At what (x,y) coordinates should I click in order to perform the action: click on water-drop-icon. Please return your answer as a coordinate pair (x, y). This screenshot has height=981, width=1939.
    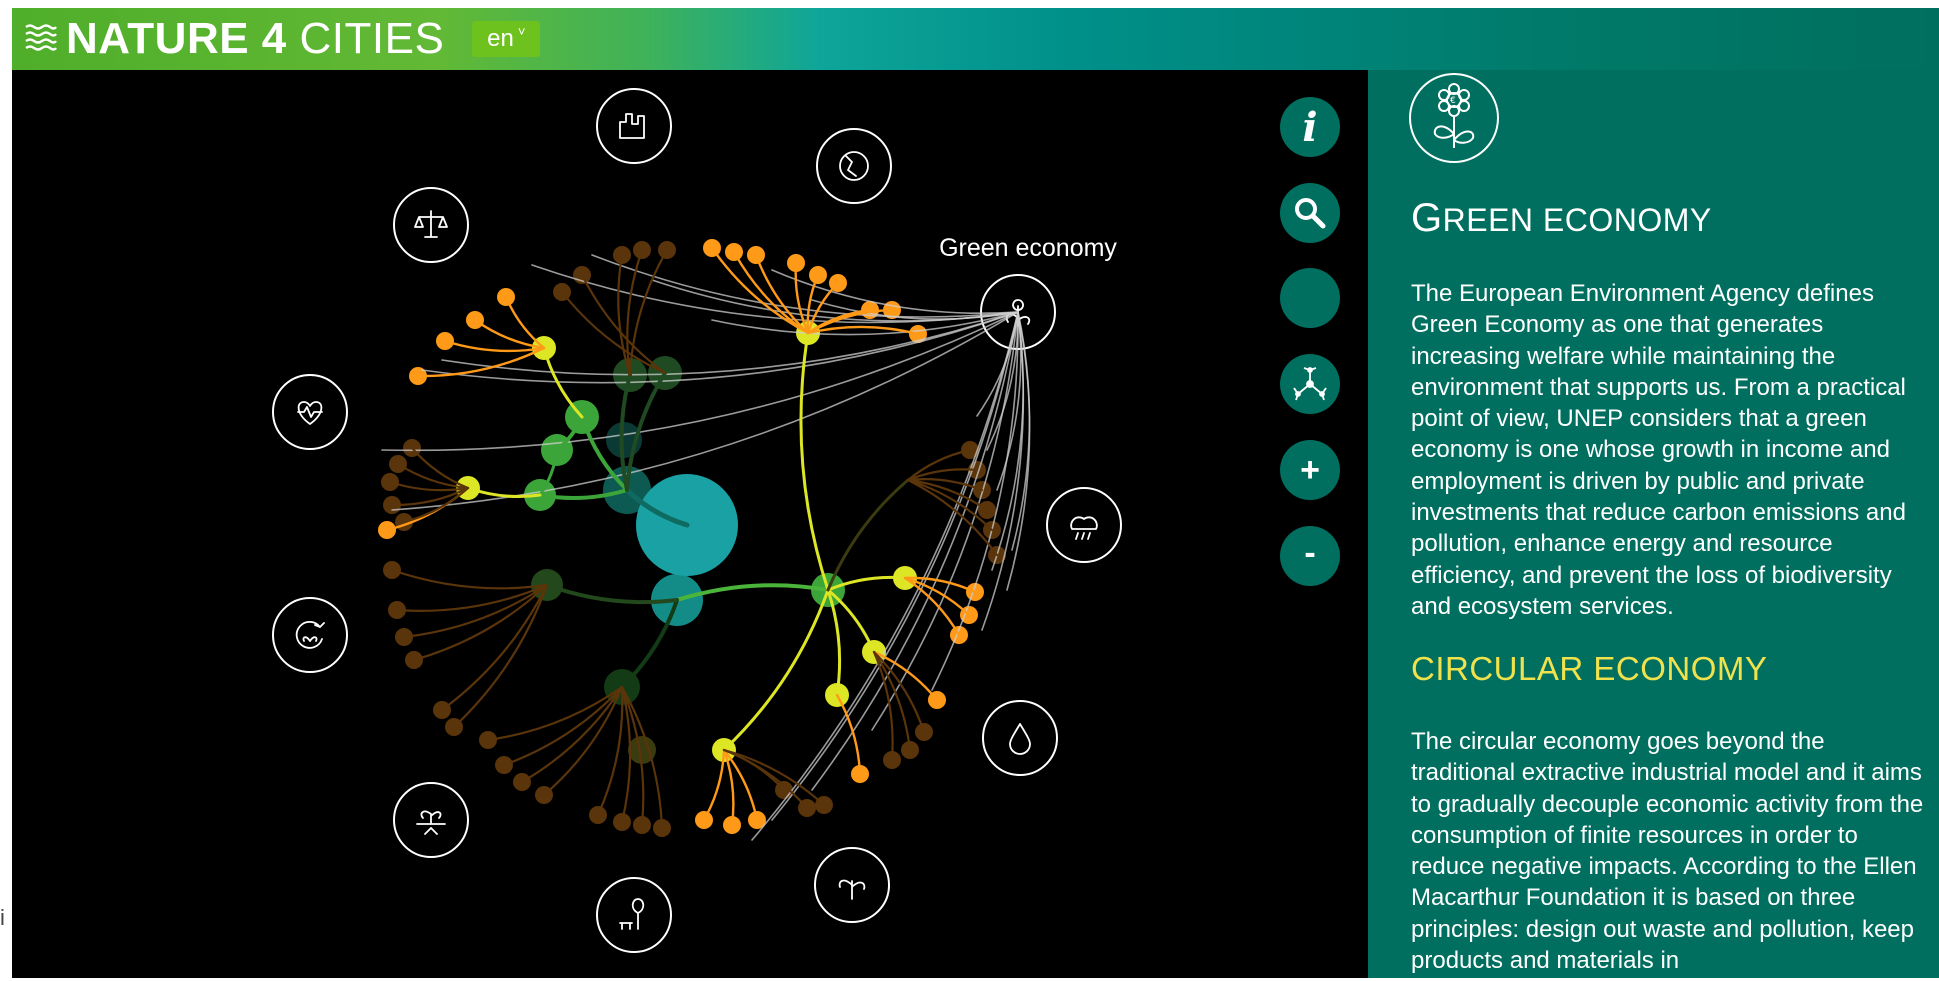
    Looking at the image, I should click on (1020, 738).